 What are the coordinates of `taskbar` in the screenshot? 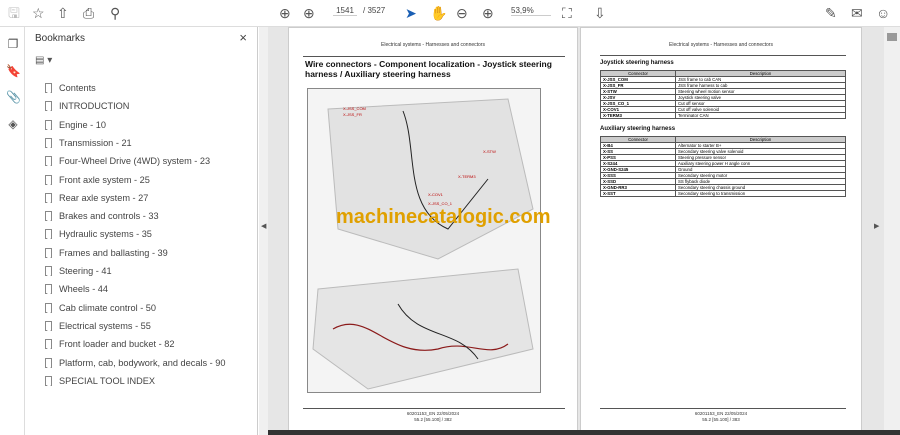 It's located at (584, 432).